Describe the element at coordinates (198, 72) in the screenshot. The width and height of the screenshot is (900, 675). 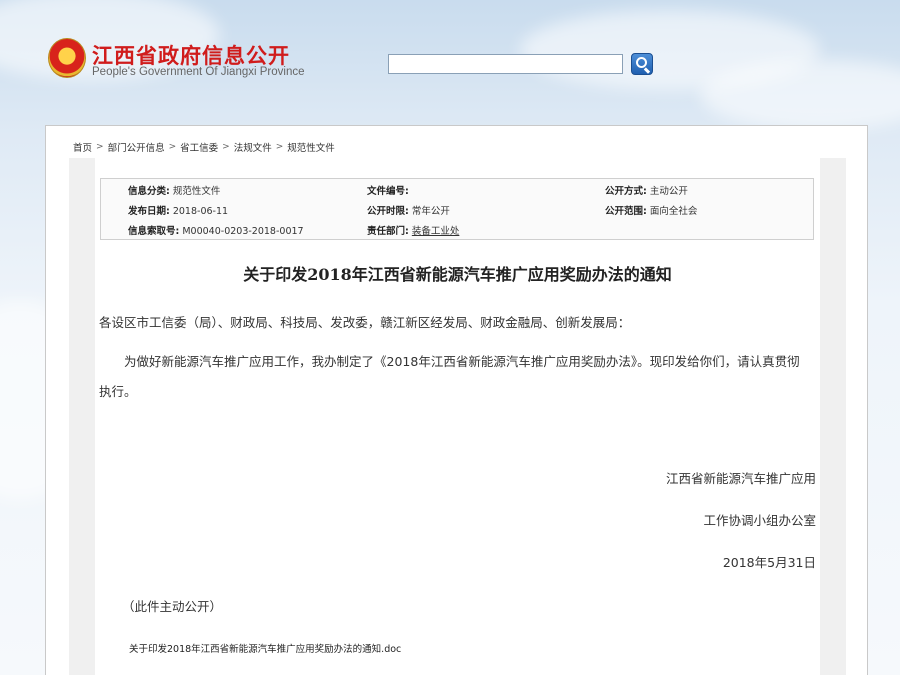
I see `site-subtitle: People's Government Of Jiangxi Province` at that location.